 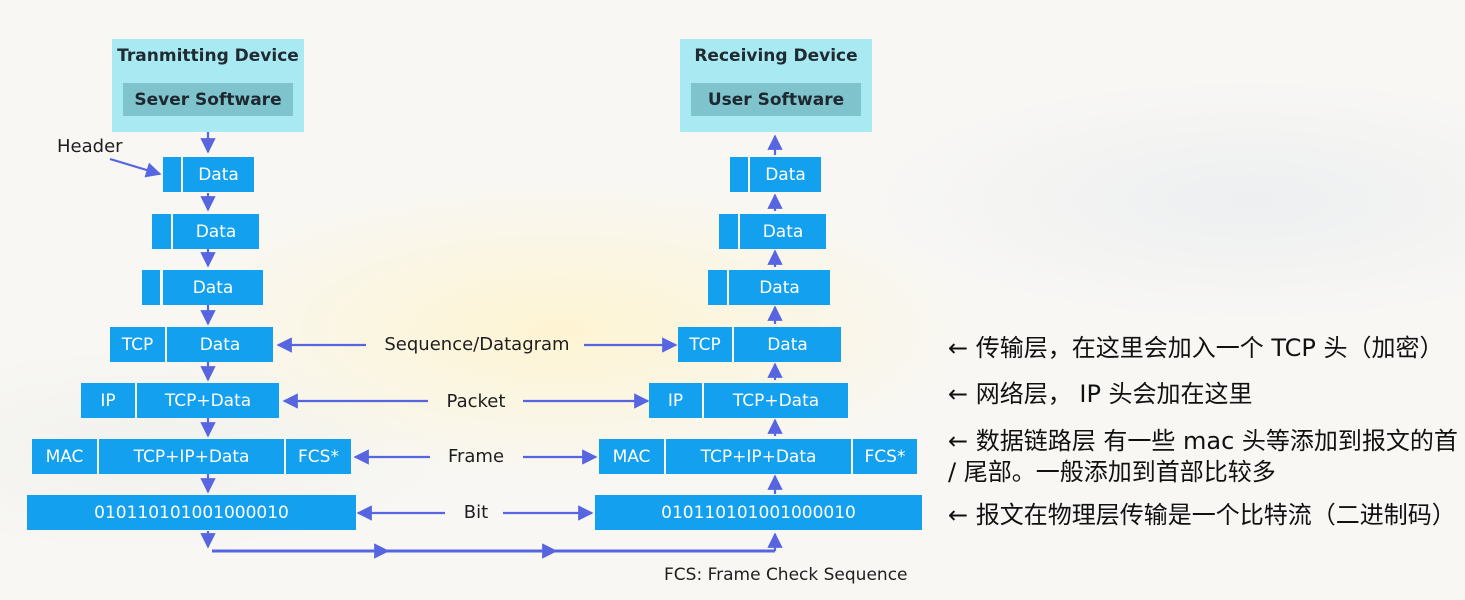 What do you see at coordinates (90, 146) in the screenshot?
I see `header-label: Header` at bounding box center [90, 146].